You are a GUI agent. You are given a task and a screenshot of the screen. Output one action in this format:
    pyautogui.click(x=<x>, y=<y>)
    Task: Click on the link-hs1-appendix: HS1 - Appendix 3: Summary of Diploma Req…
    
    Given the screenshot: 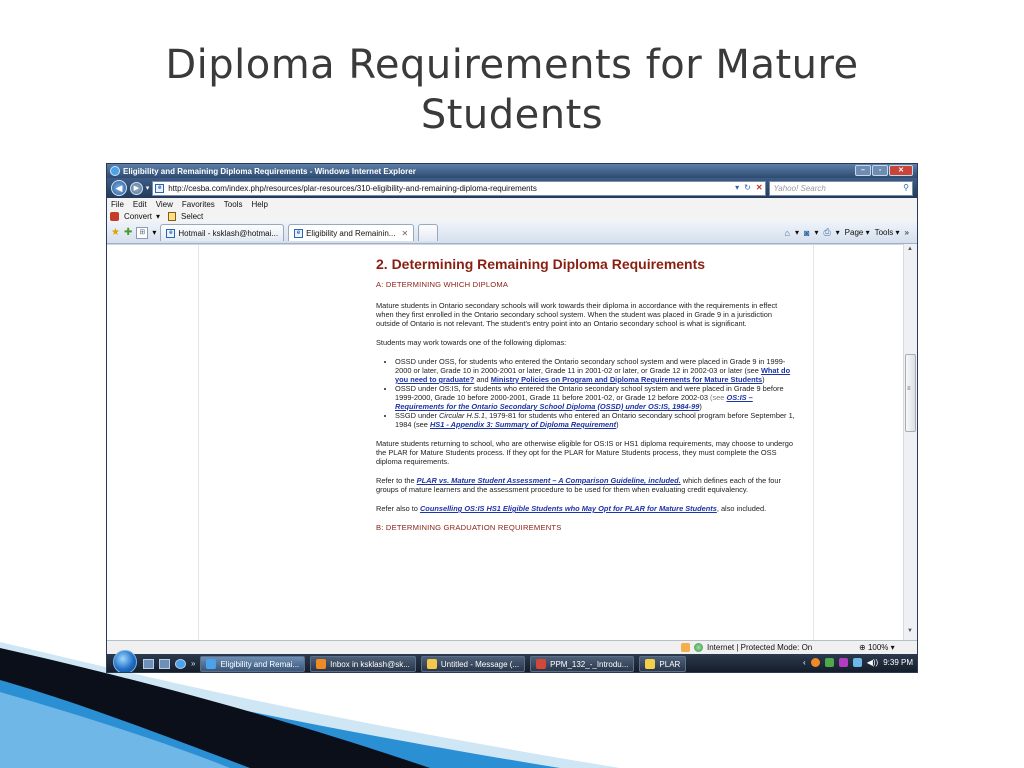 What is the action you would take?
    pyautogui.click(x=523, y=424)
    